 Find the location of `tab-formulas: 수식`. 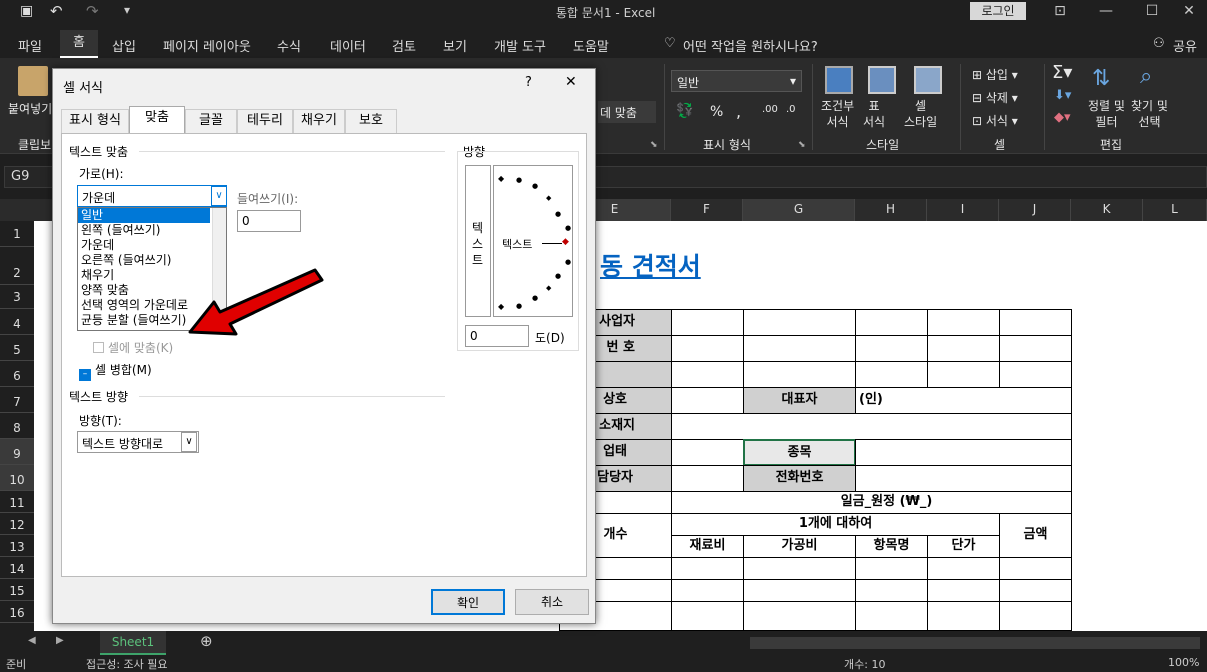

tab-formulas: 수식 is located at coordinates (289, 45).